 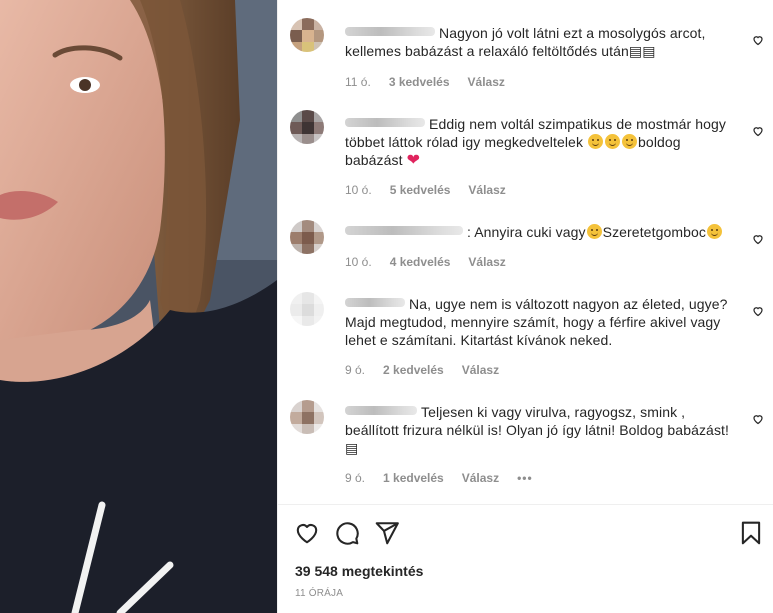 What do you see at coordinates (387, 533) in the screenshot?
I see `share-icon` at bounding box center [387, 533].